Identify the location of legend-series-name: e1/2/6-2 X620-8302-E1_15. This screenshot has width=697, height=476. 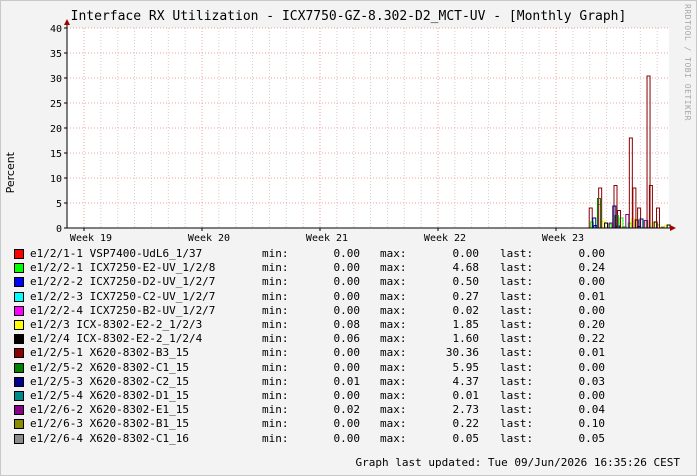
(109, 410).